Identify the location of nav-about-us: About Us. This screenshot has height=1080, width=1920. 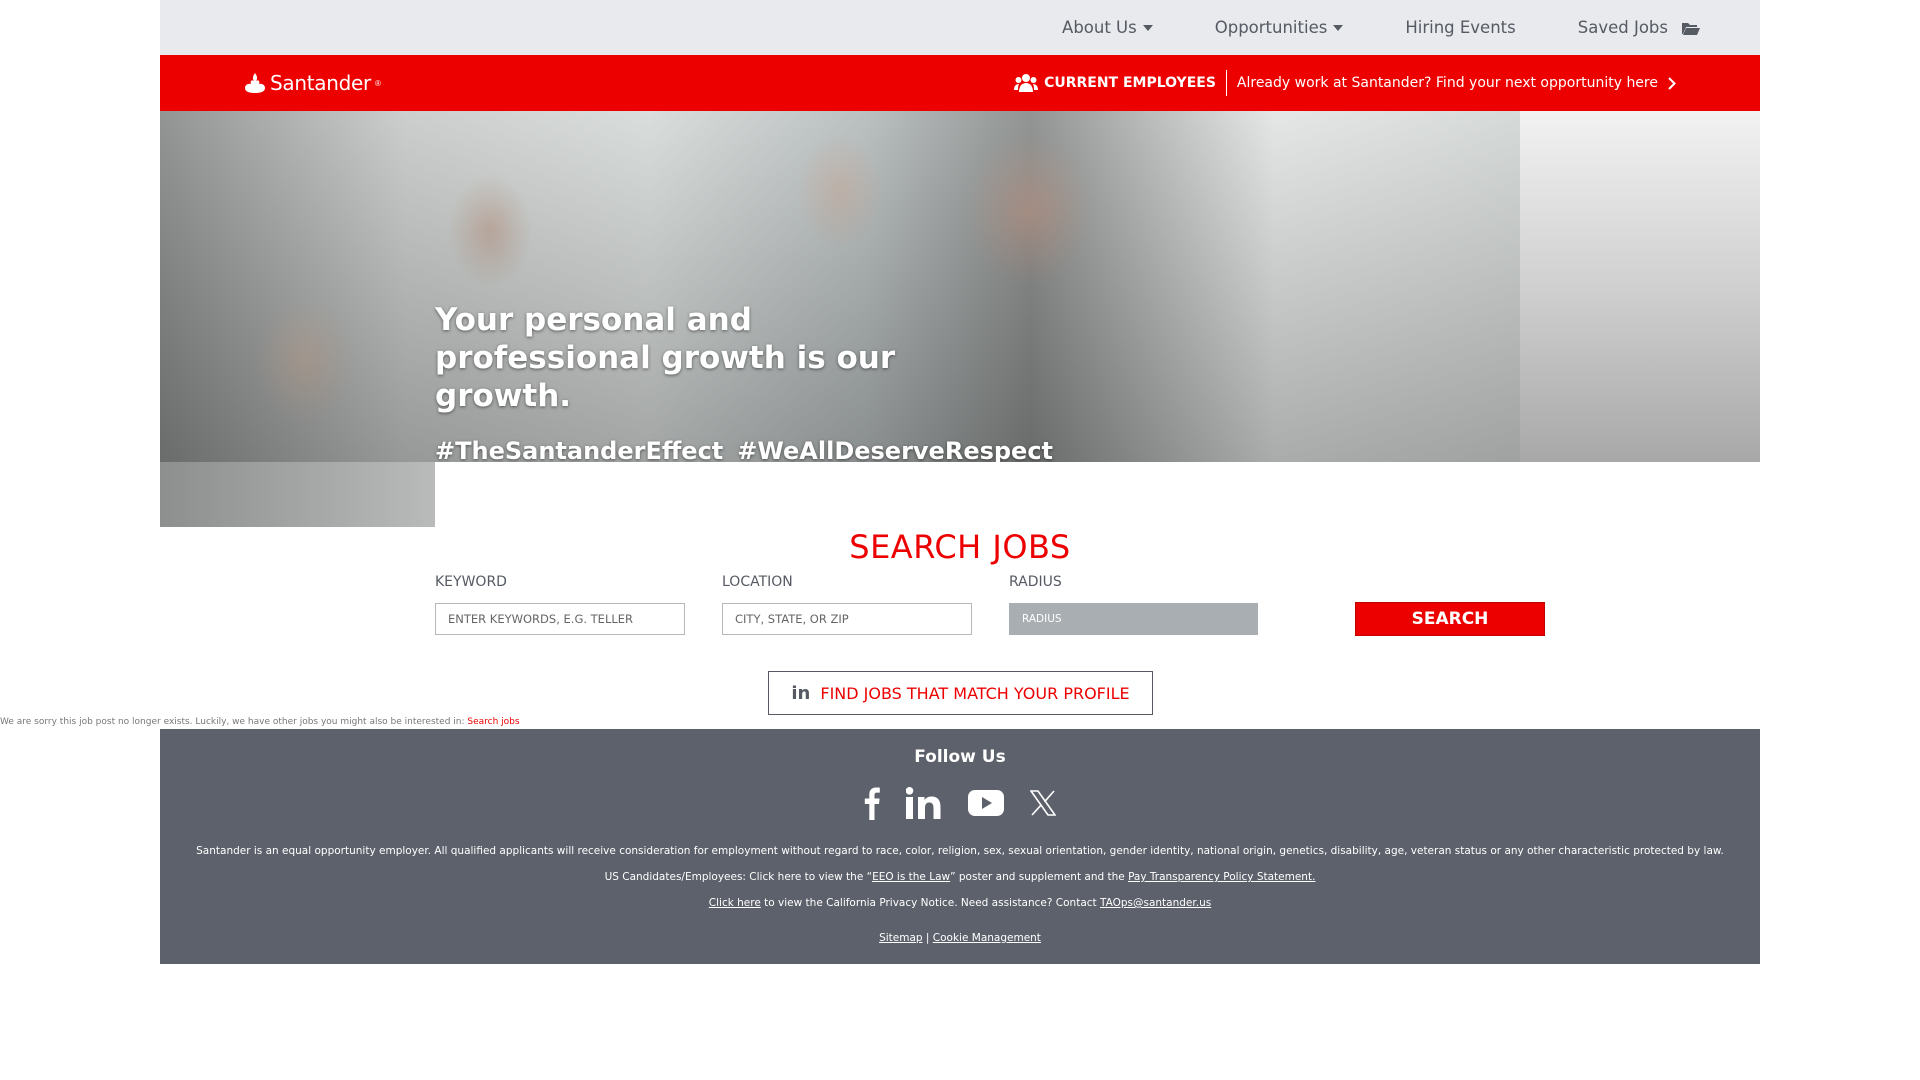
(1107, 27).